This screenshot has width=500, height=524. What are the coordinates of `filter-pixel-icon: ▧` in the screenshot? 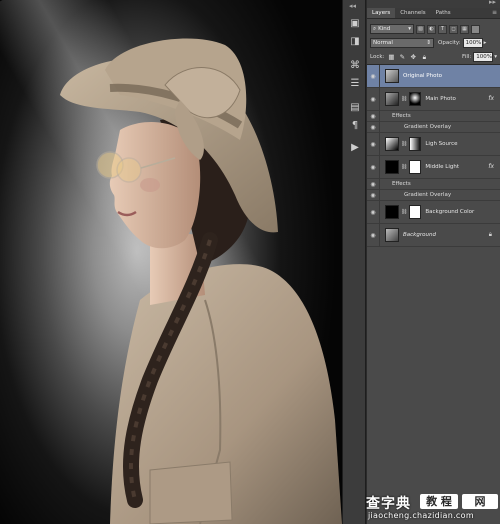 It's located at (420, 29).